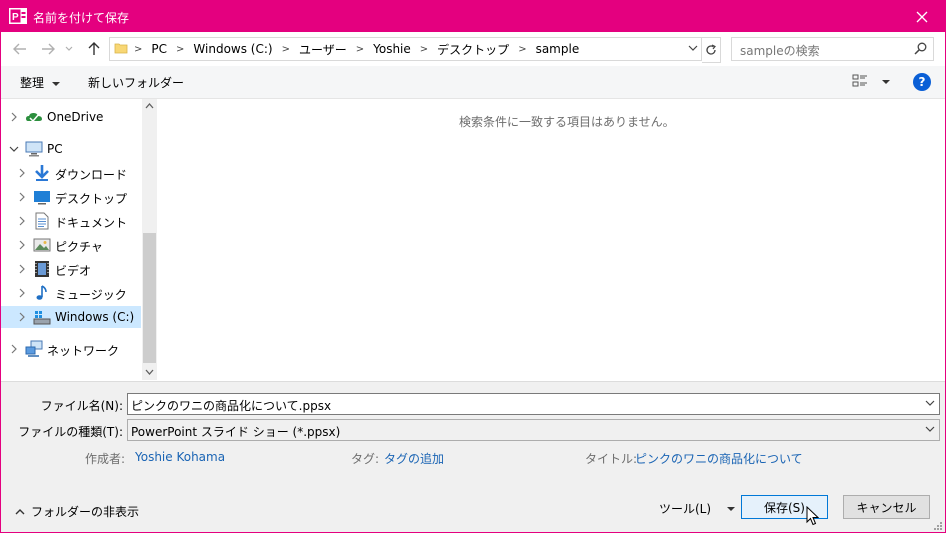 The image size is (946, 533). Describe the element at coordinates (42, 269) in the screenshot. I see `video-icon` at that location.